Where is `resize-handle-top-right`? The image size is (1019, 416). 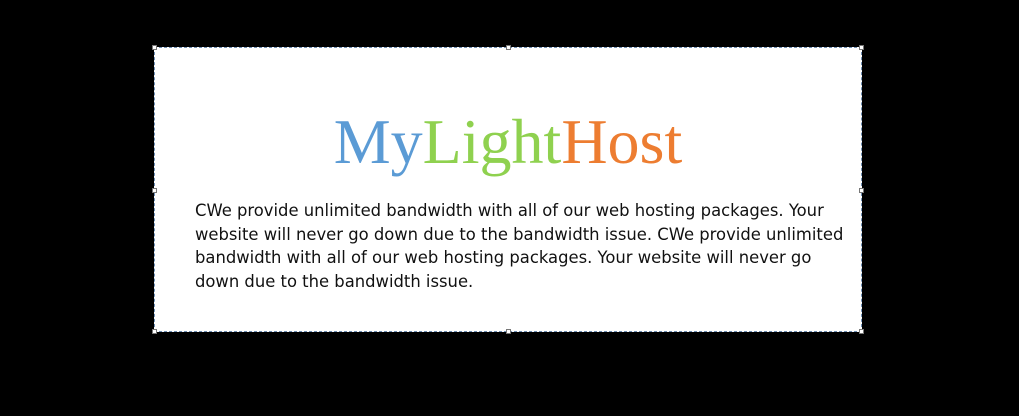
resize-handle-top-right is located at coordinates (861, 47).